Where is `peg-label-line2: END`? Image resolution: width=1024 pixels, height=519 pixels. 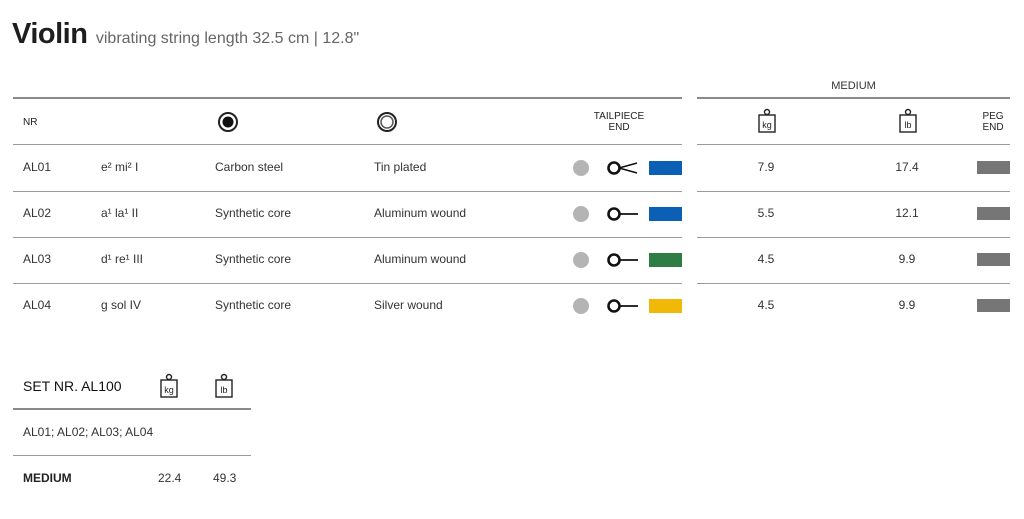 peg-label-line2: END is located at coordinates (993, 127).